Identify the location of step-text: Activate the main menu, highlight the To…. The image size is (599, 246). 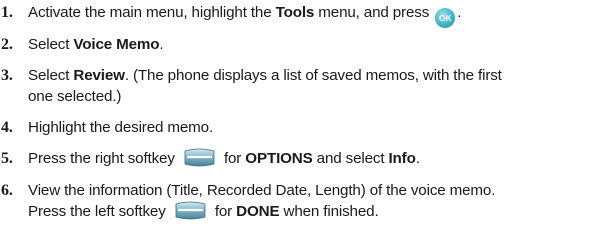
(310, 15).